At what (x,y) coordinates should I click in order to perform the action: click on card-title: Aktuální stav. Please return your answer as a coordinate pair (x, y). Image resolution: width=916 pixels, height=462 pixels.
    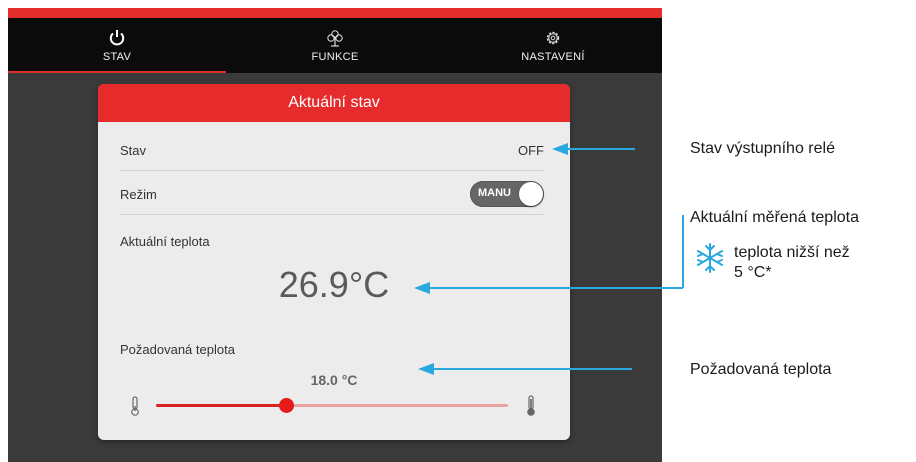
    Looking at the image, I should click on (334, 103).